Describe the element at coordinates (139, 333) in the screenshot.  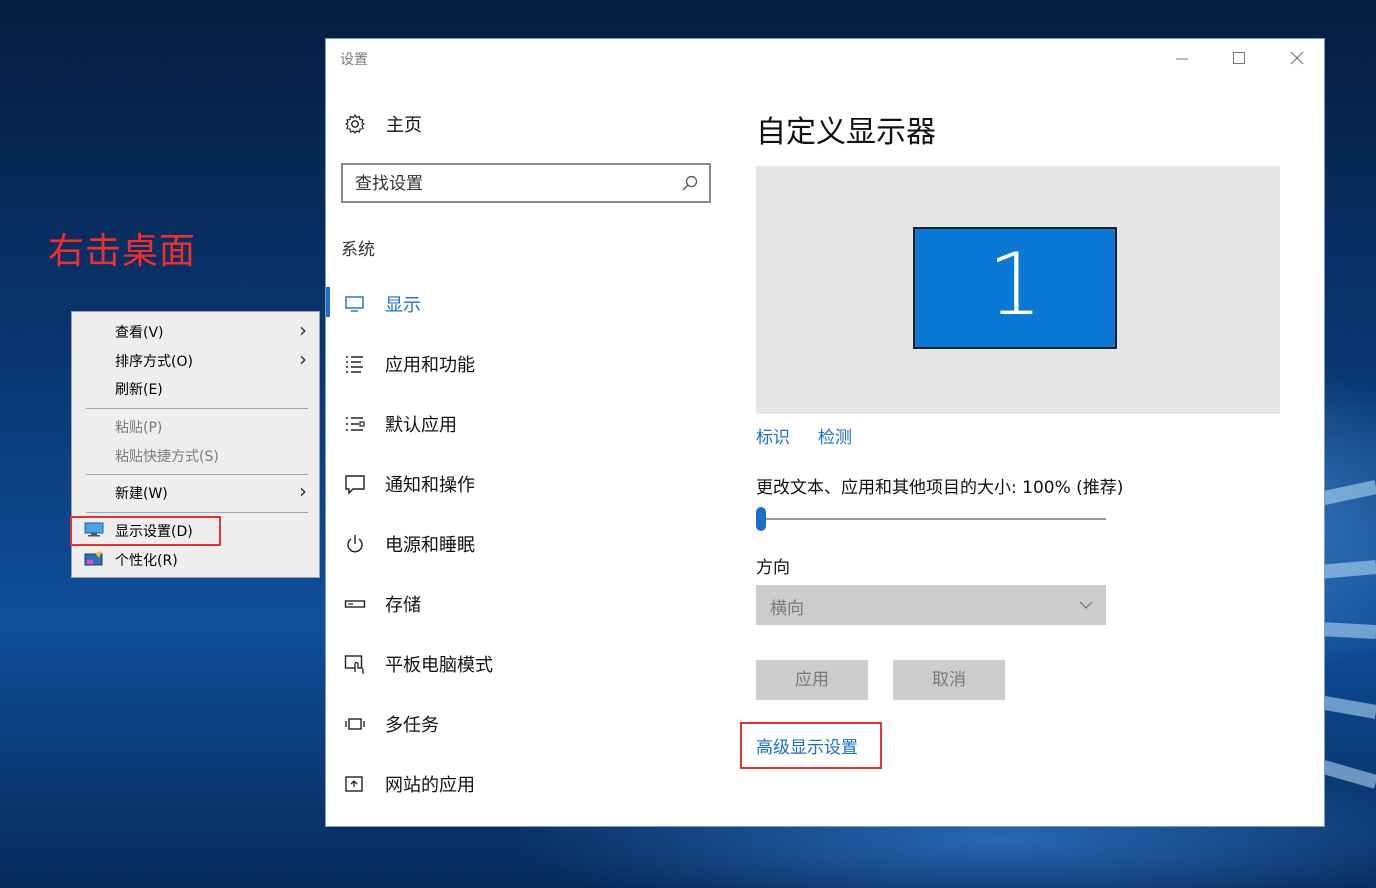
I see `menu-item-label: 查看(V)` at that location.